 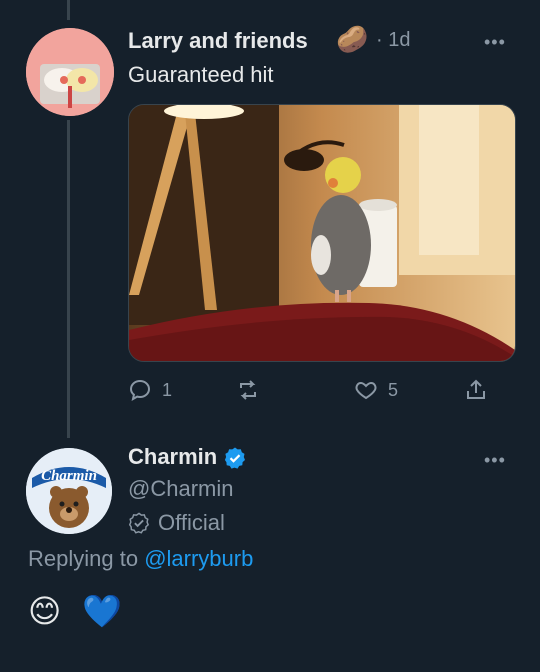 What do you see at coordinates (191, 522) in the screenshot?
I see `affiliation-text: Official` at bounding box center [191, 522].